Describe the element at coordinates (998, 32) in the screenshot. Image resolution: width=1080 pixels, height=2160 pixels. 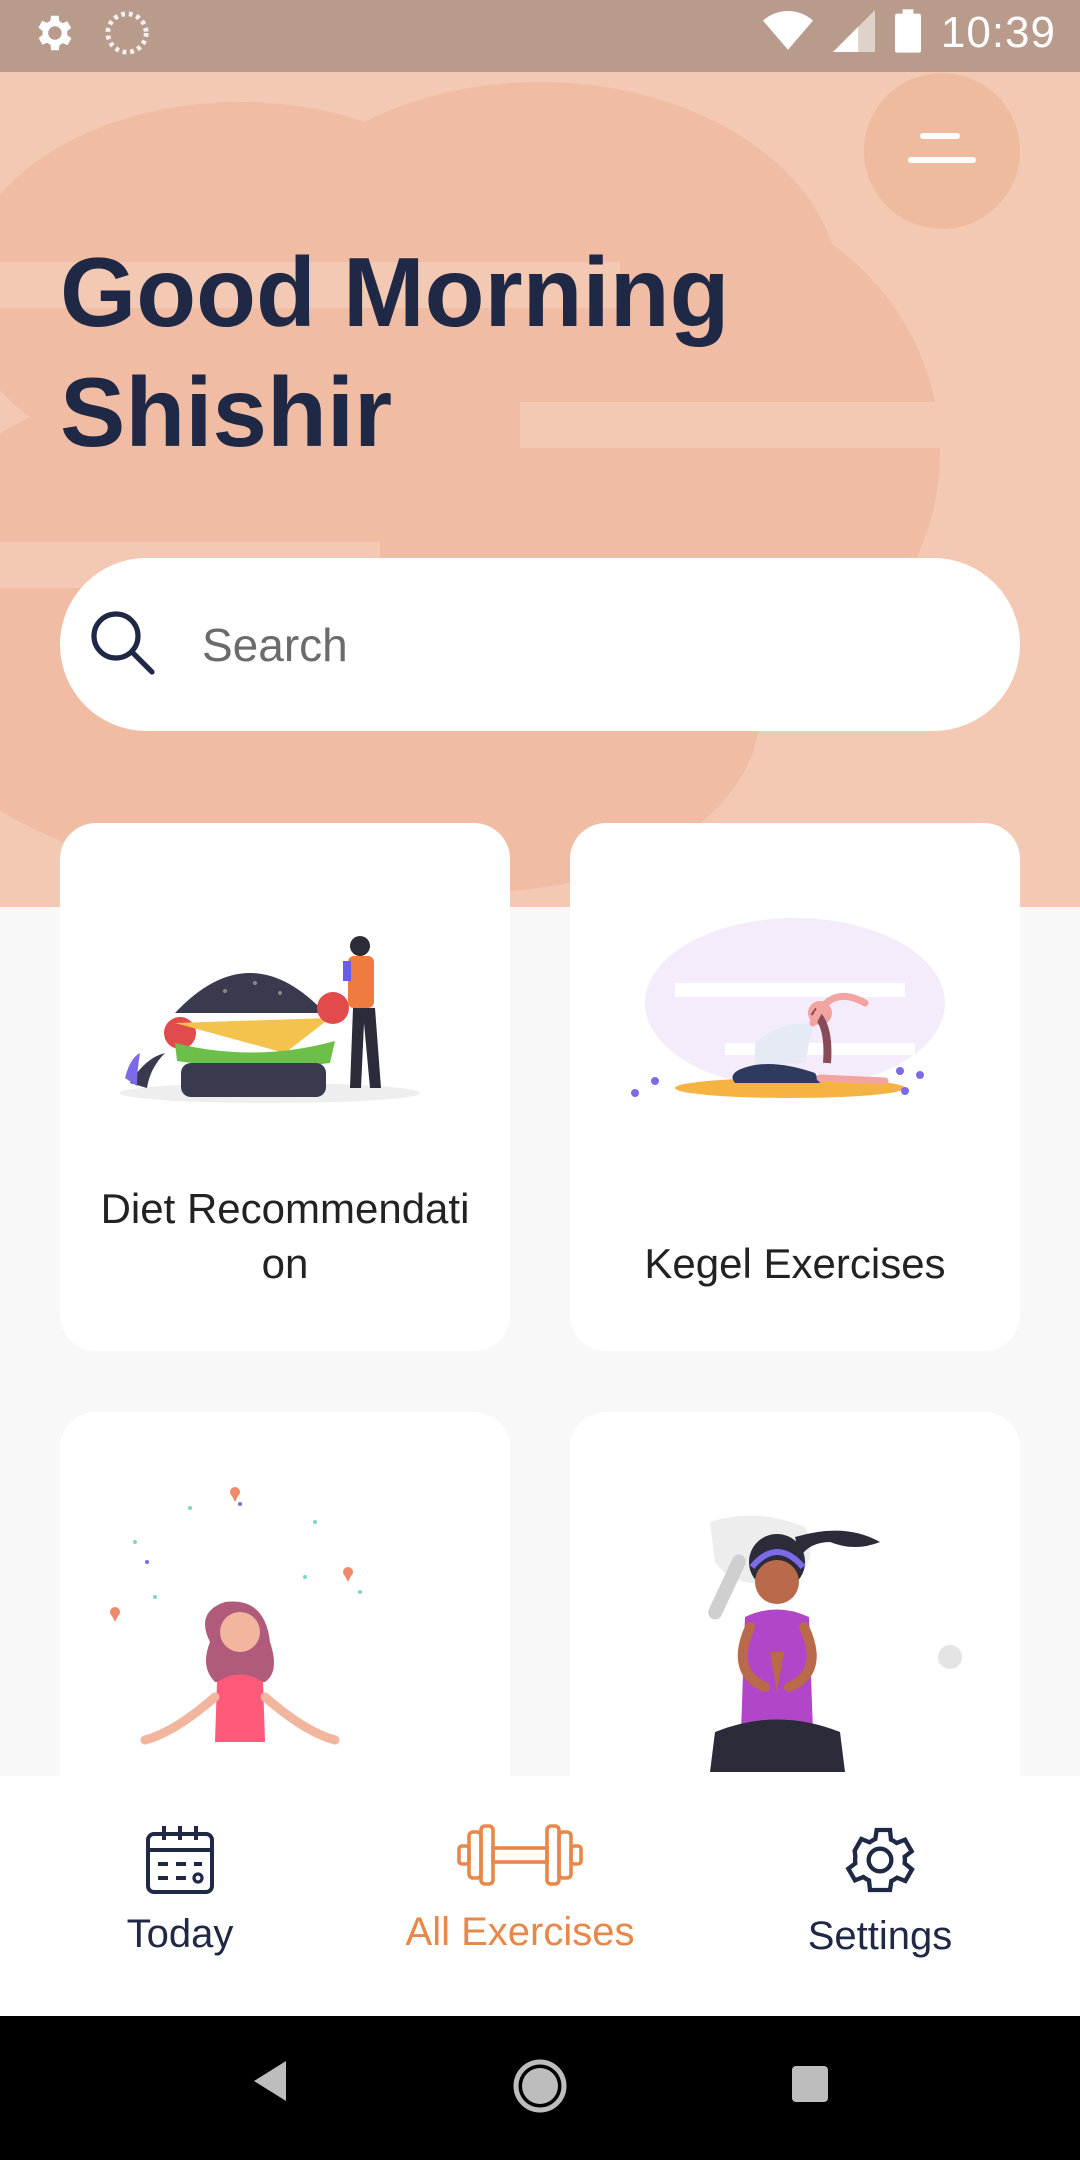
I see `clock: 10:39` at that location.